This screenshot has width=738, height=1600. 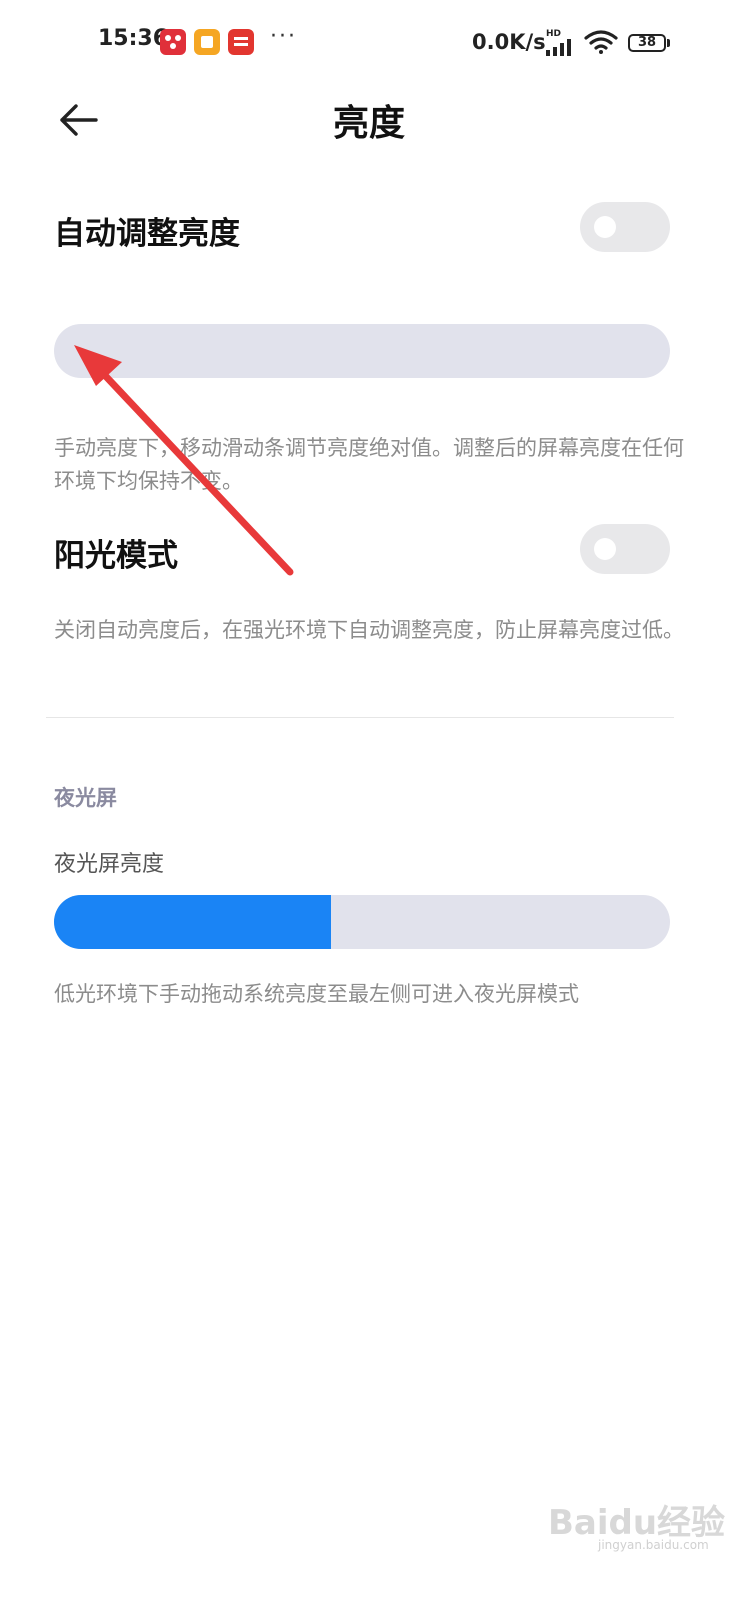 I want to click on app-youpin-icon, so click(x=241, y=42).